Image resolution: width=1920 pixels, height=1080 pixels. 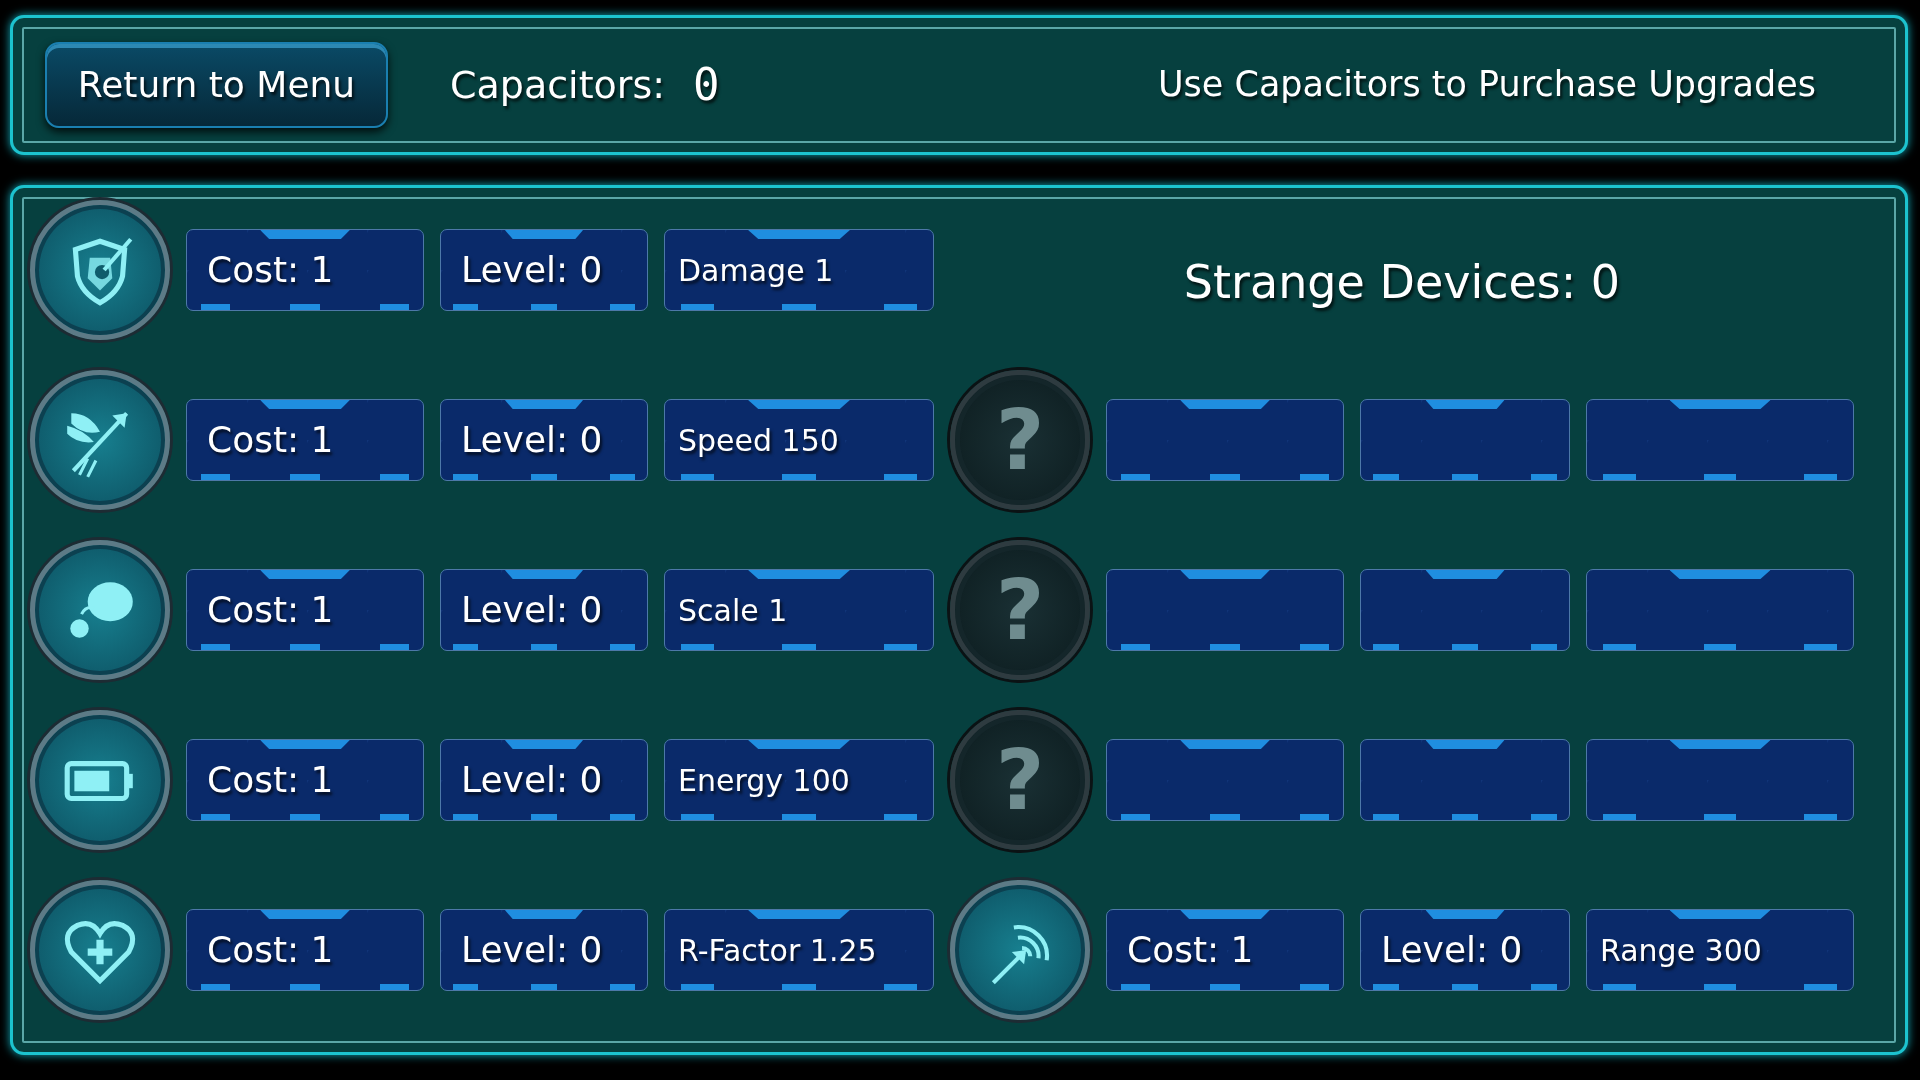 What do you see at coordinates (799, 440) in the screenshot?
I see `stat-label: Speed 150` at bounding box center [799, 440].